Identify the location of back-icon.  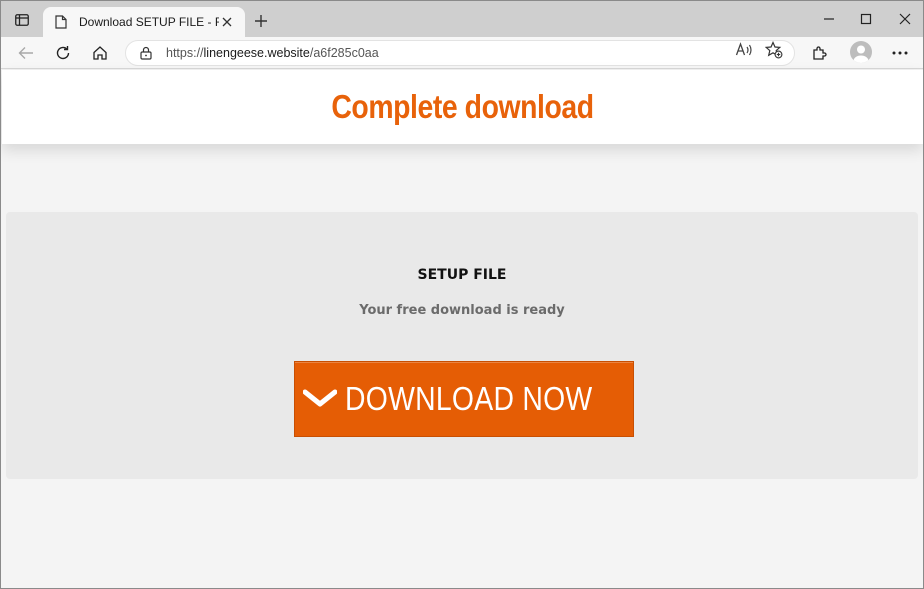
(26, 53).